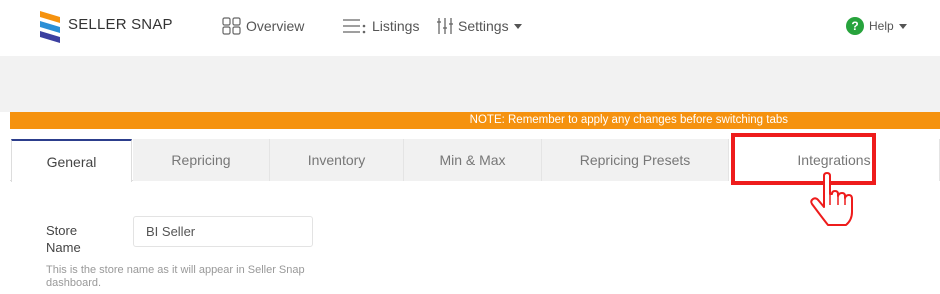  I want to click on nav-help-dropdown: ? Help, so click(876, 26).